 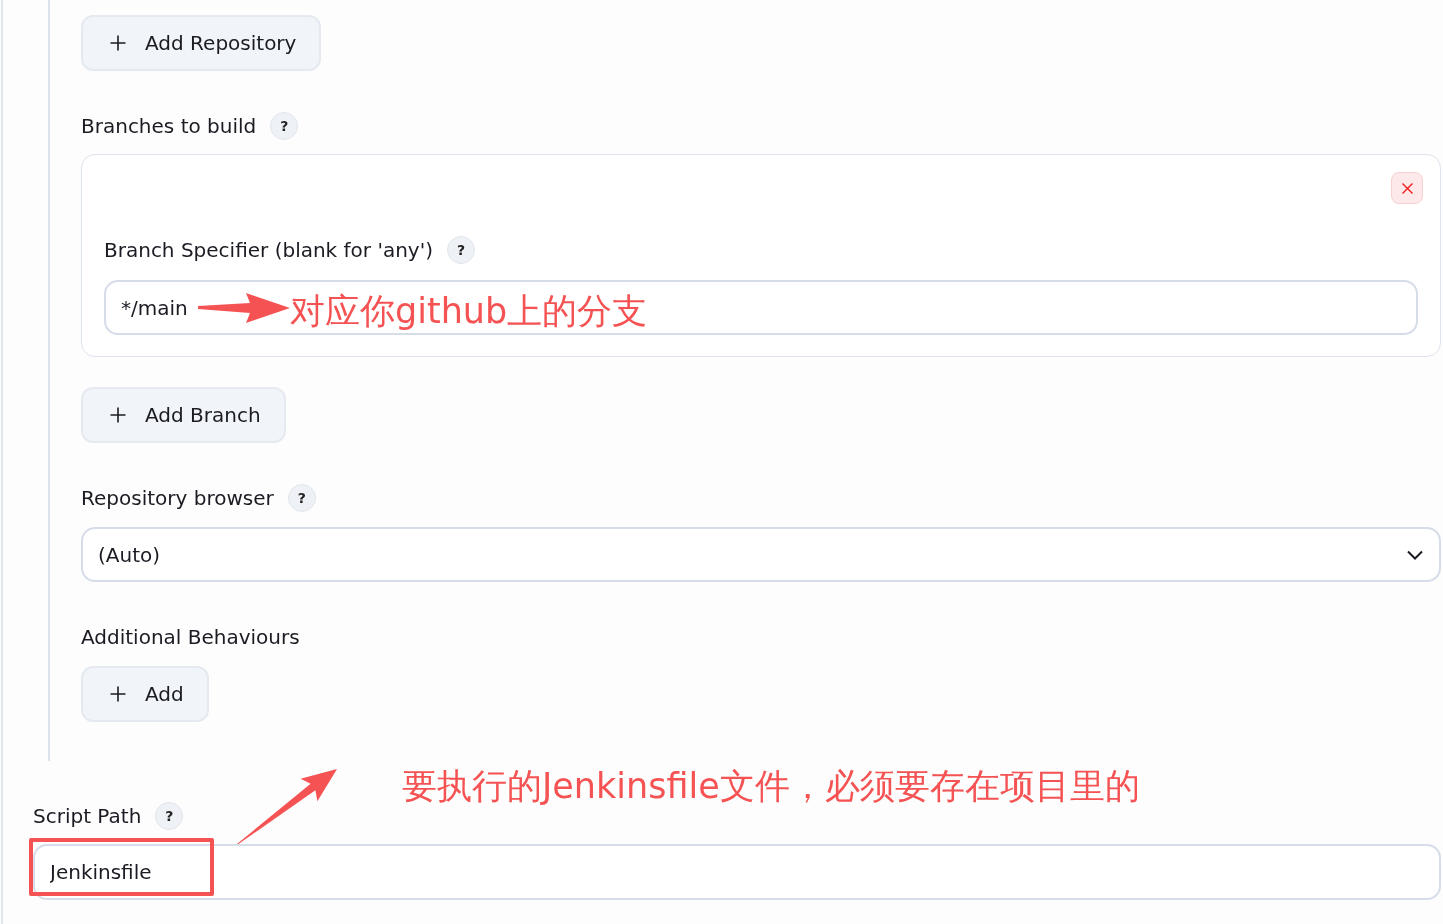 I want to click on add-repository-button: Add Repository, so click(x=201, y=43).